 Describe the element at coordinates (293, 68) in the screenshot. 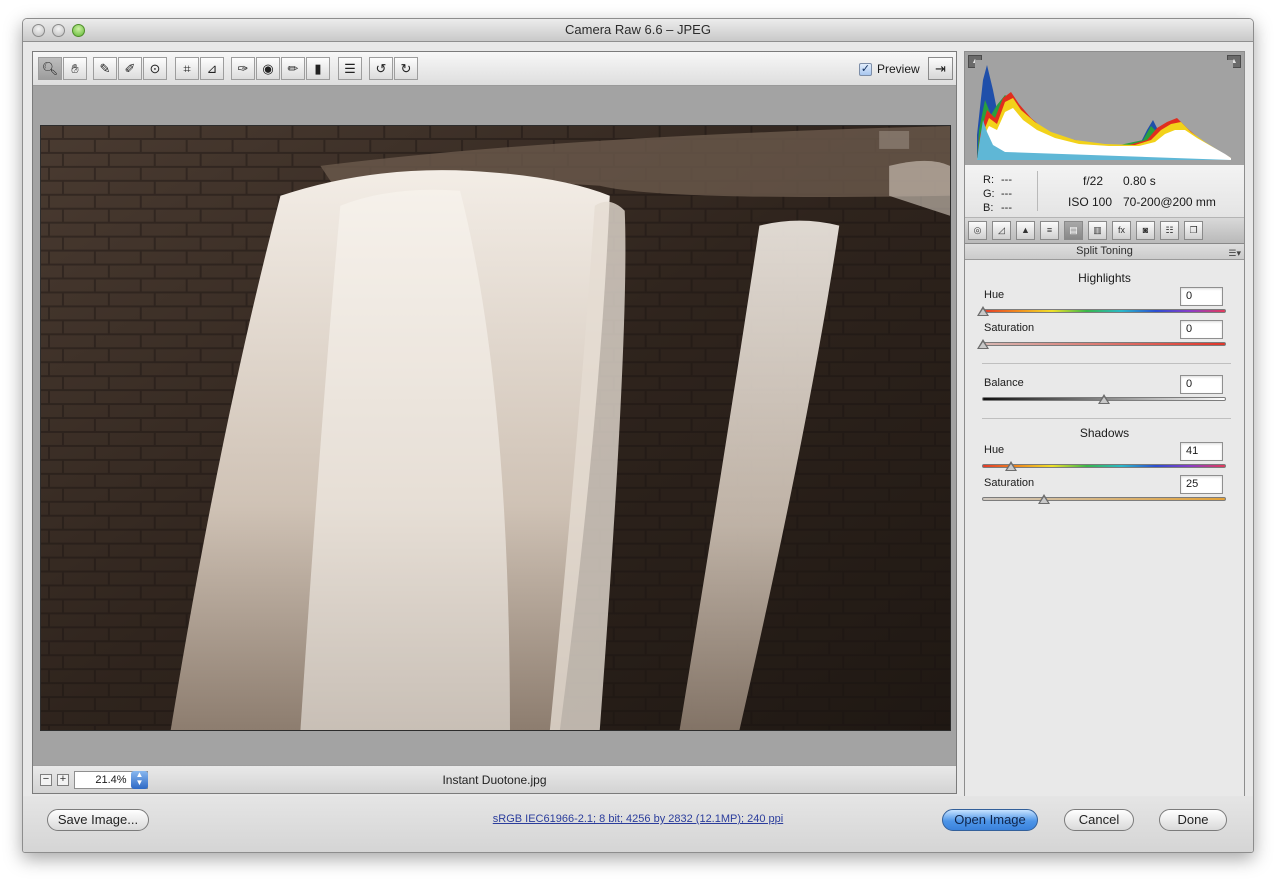

I see `adjustment-brush-tool-icon: ✏` at that location.